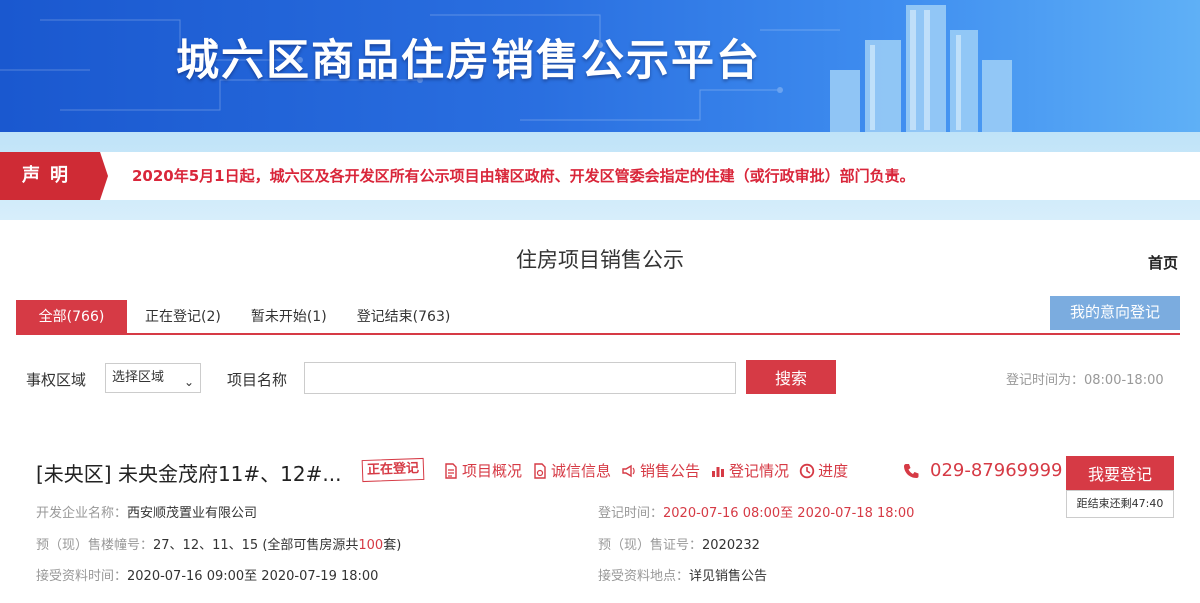 Image resolution: width=1200 pixels, height=603 pixels. I want to click on document-icon, so click(451, 470).